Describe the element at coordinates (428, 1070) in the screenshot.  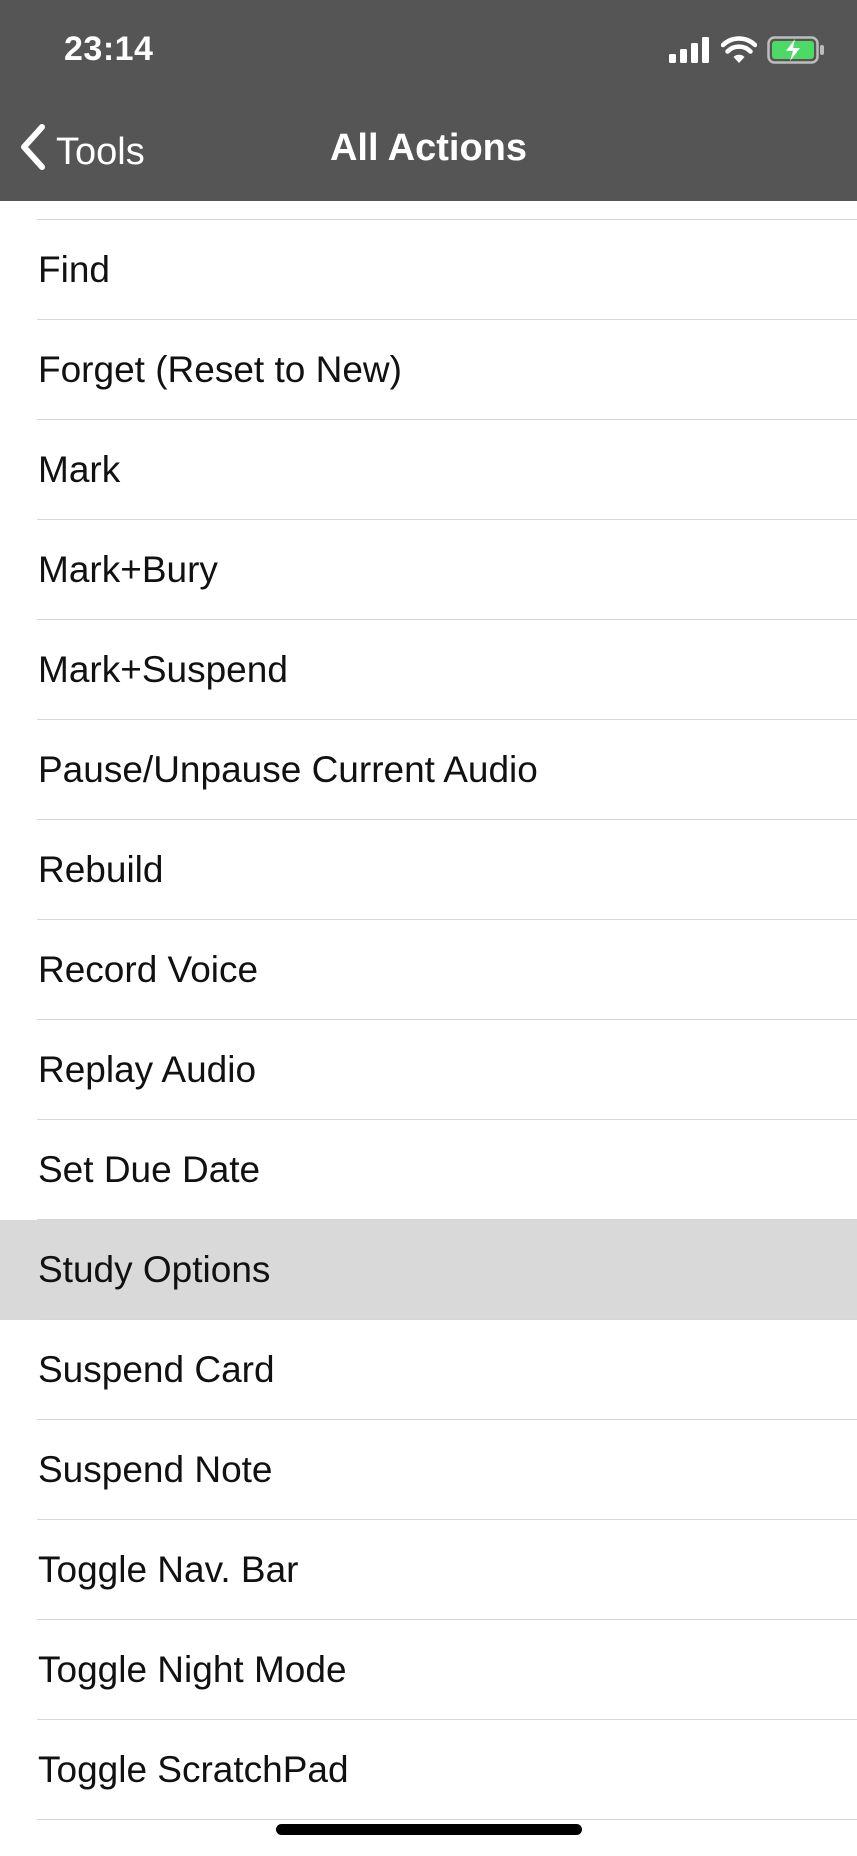
I see `action-row: Replay Audio` at that location.